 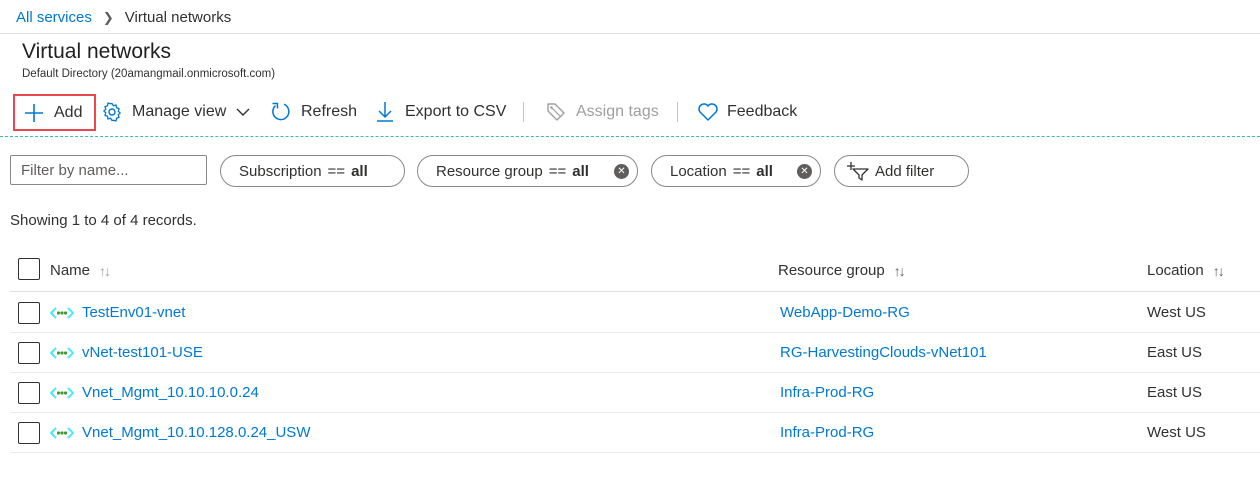 I want to click on download-icon, so click(x=385, y=112).